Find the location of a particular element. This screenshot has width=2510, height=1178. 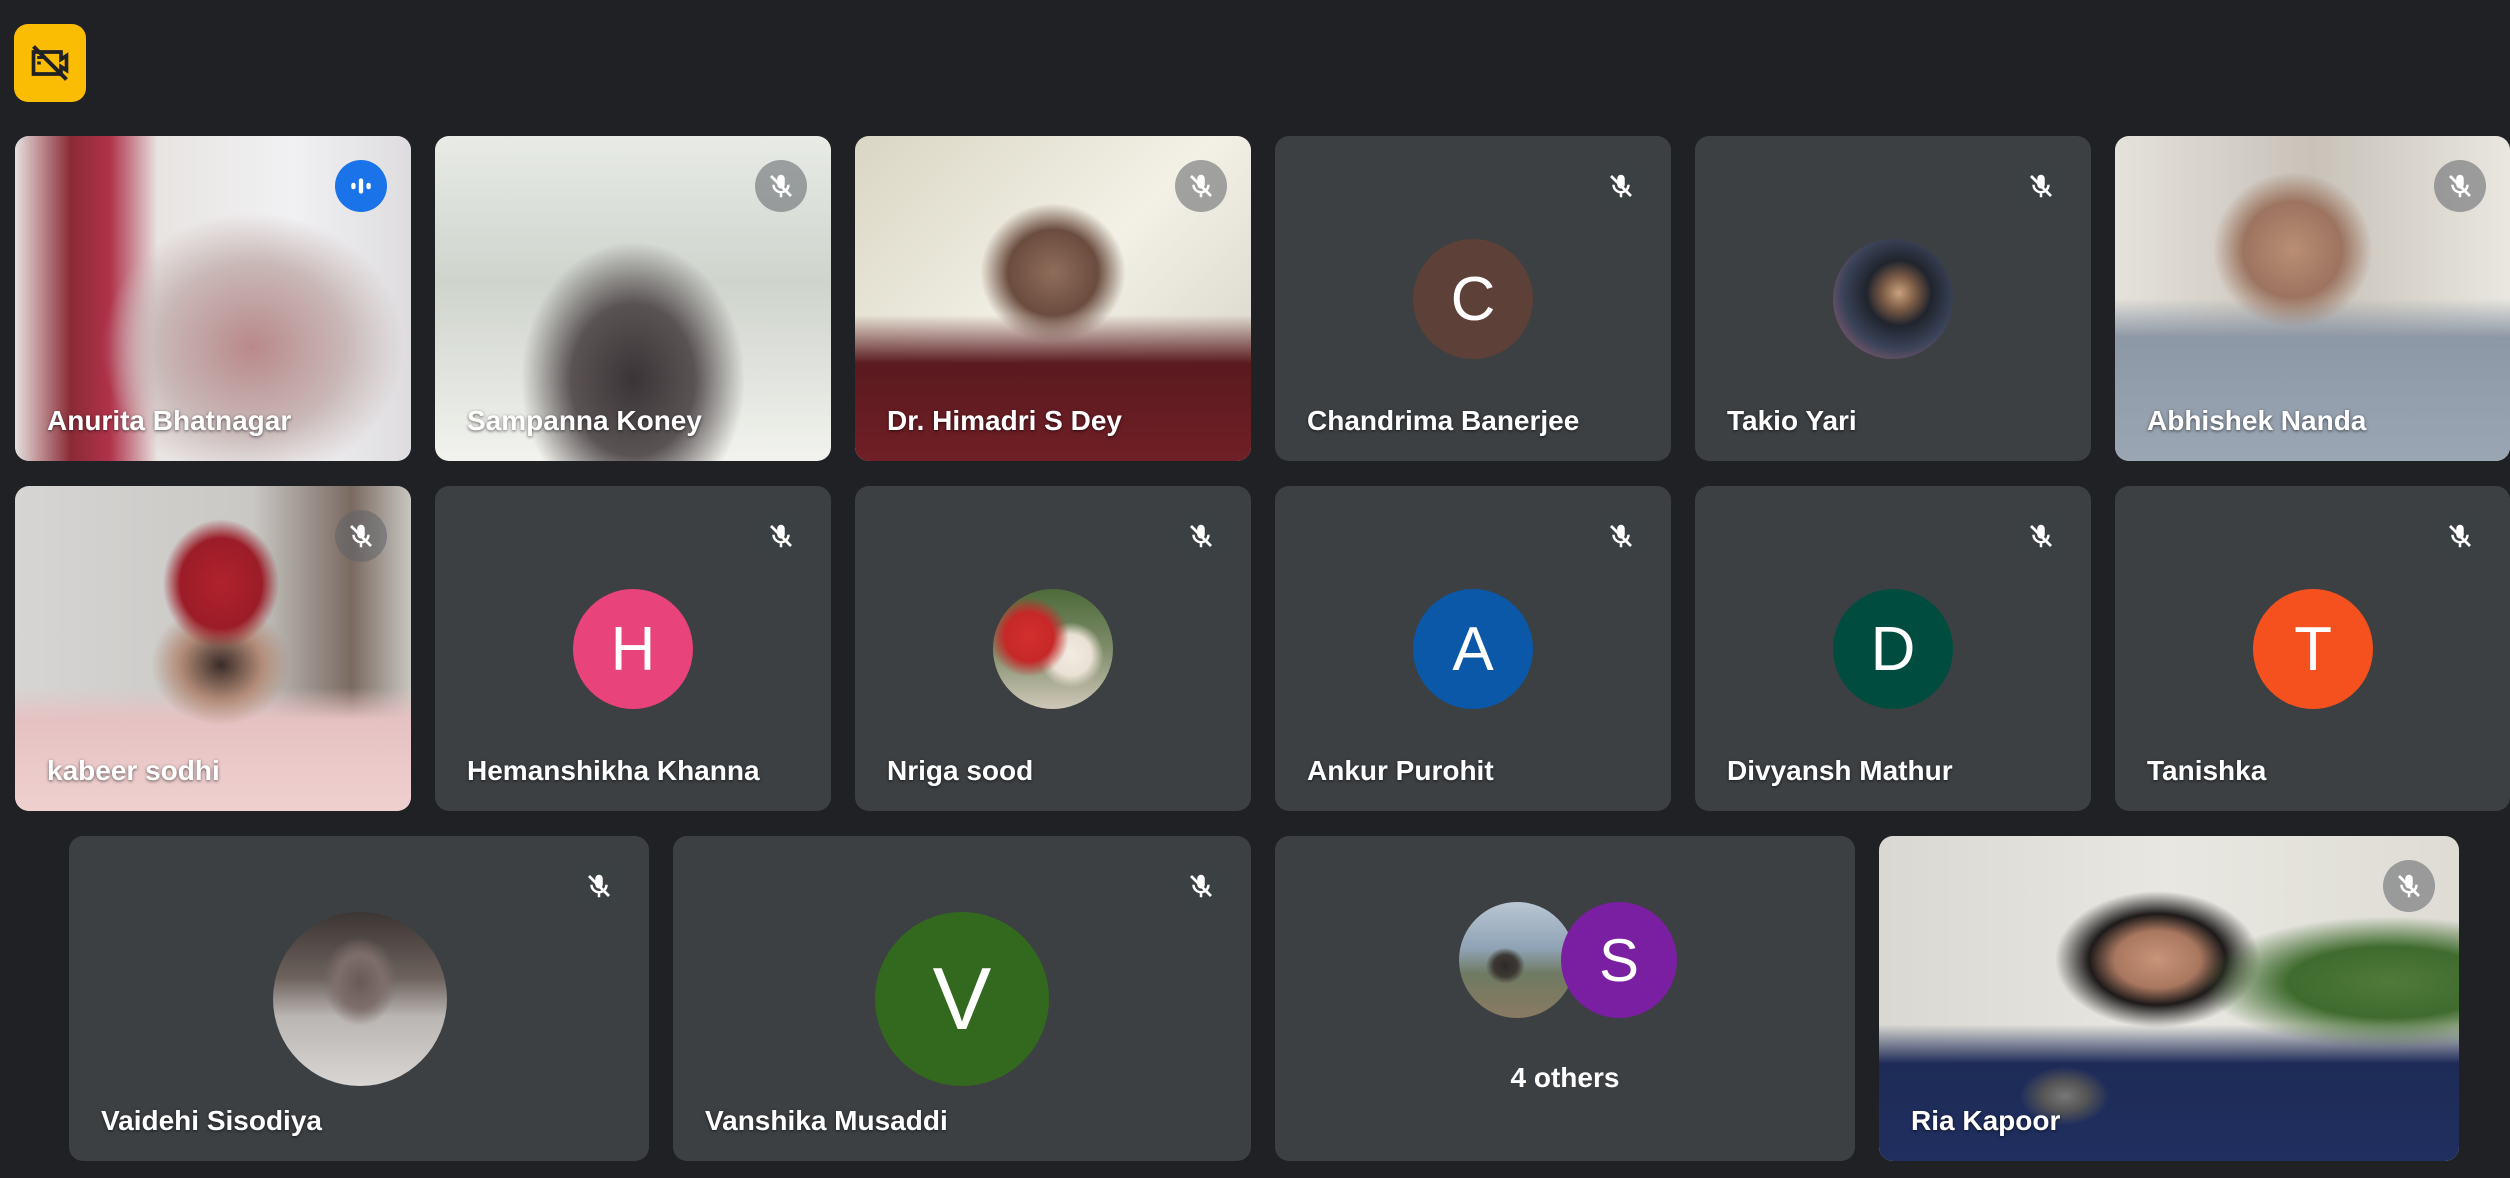

participant-tile: T Tanishka is located at coordinates (2312, 648).